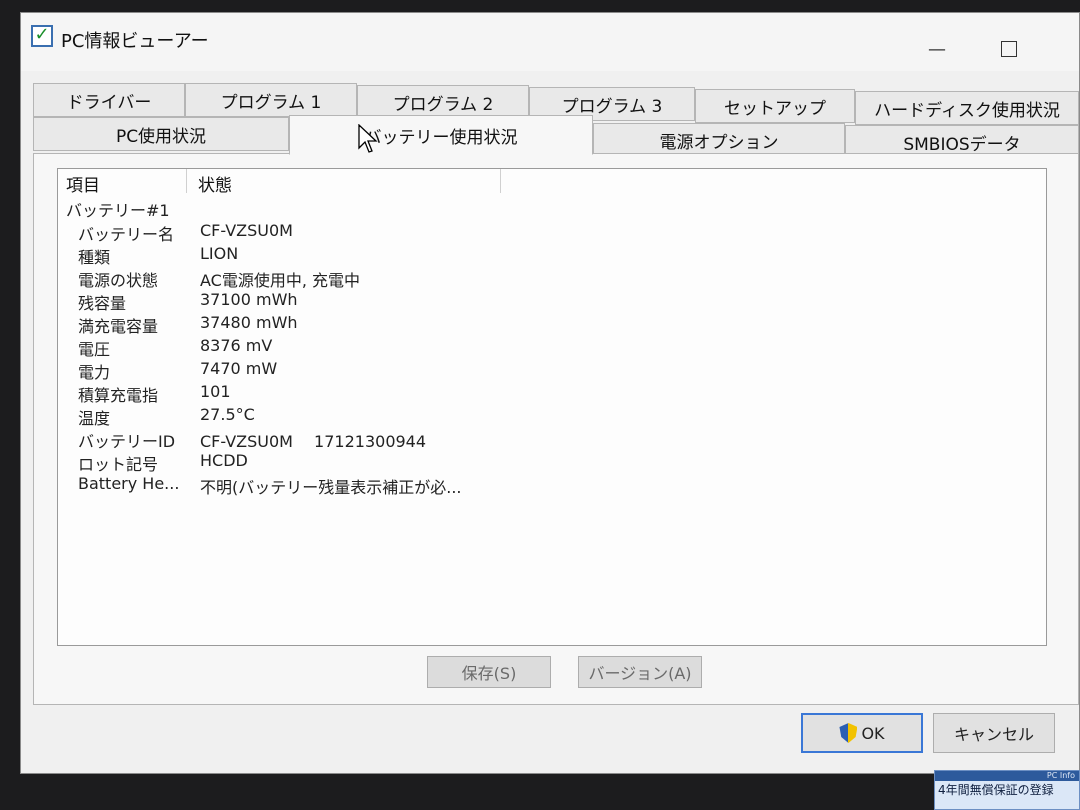  Describe the element at coordinates (1009, 49) in the screenshot. I see `maximize-icon` at that location.